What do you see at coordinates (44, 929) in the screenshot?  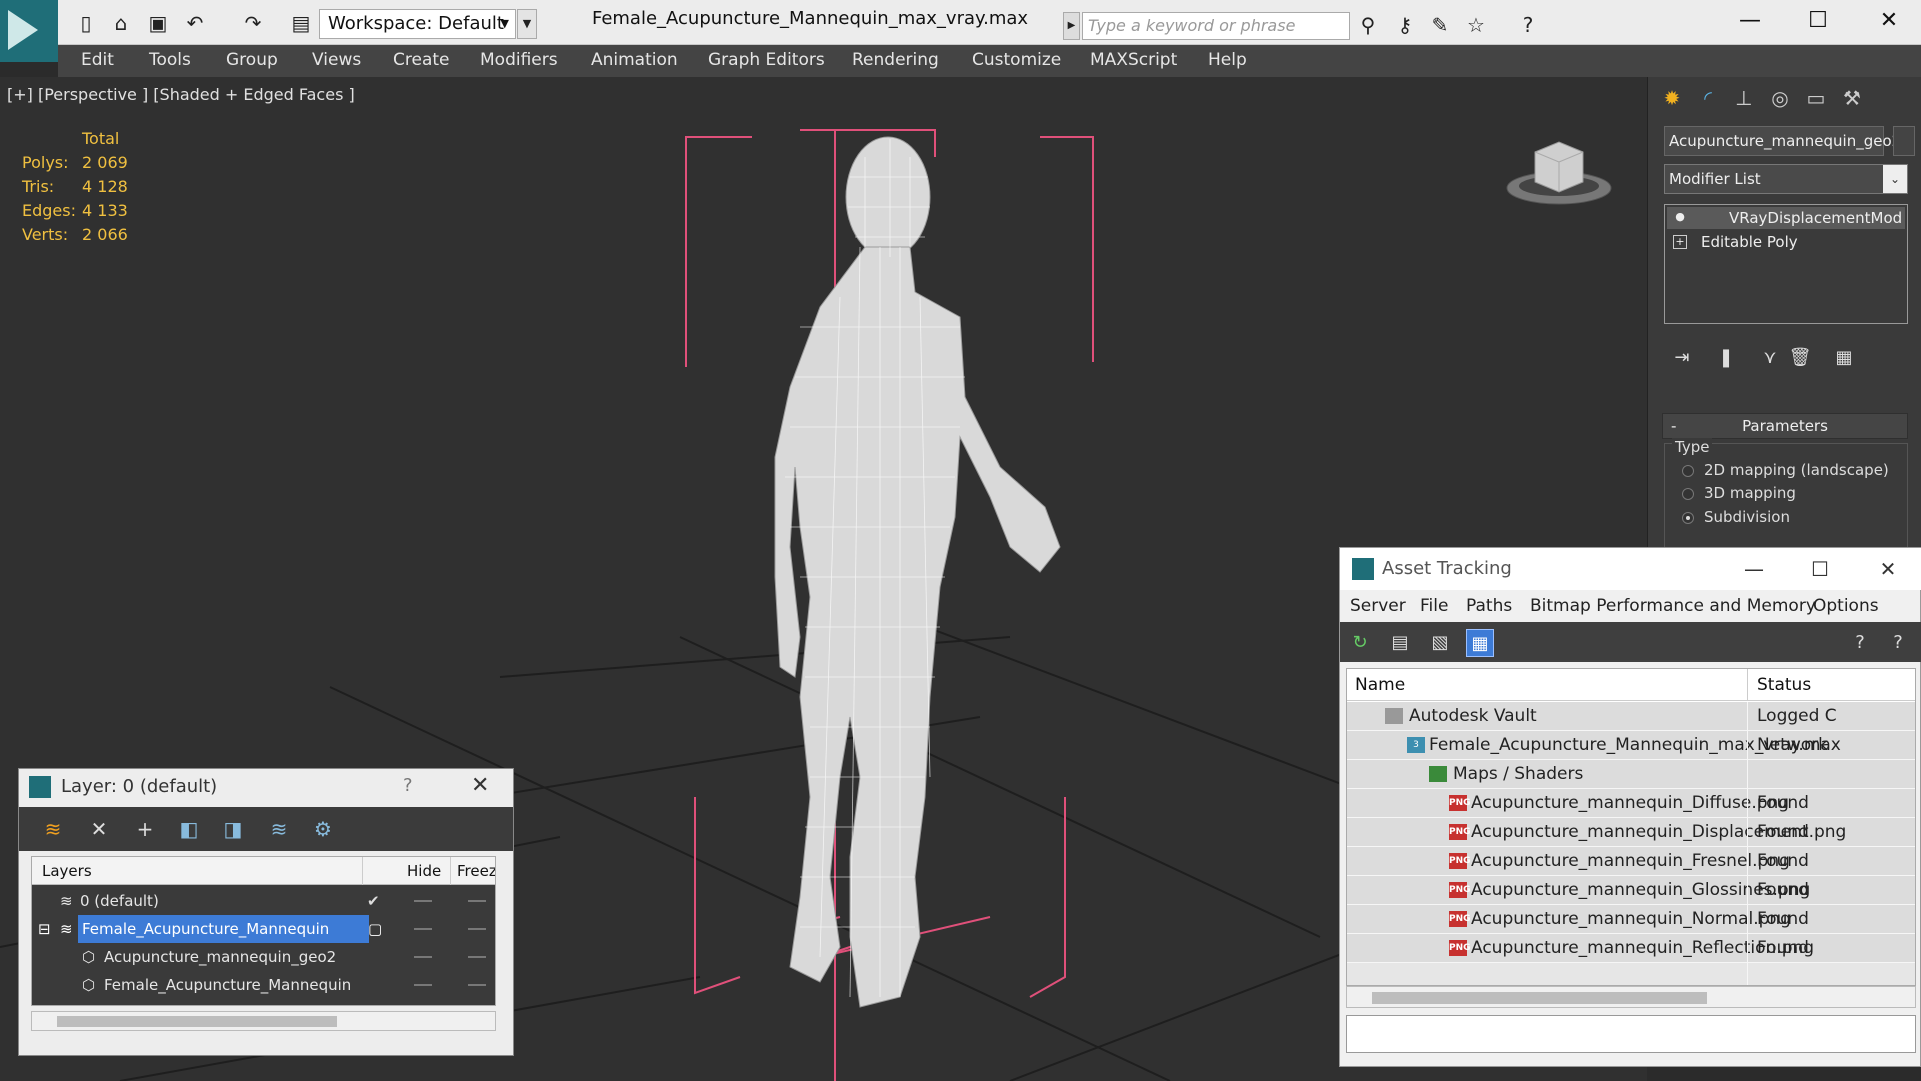 I see `collapse-icon: ⊟` at bounding box center [44, 929].